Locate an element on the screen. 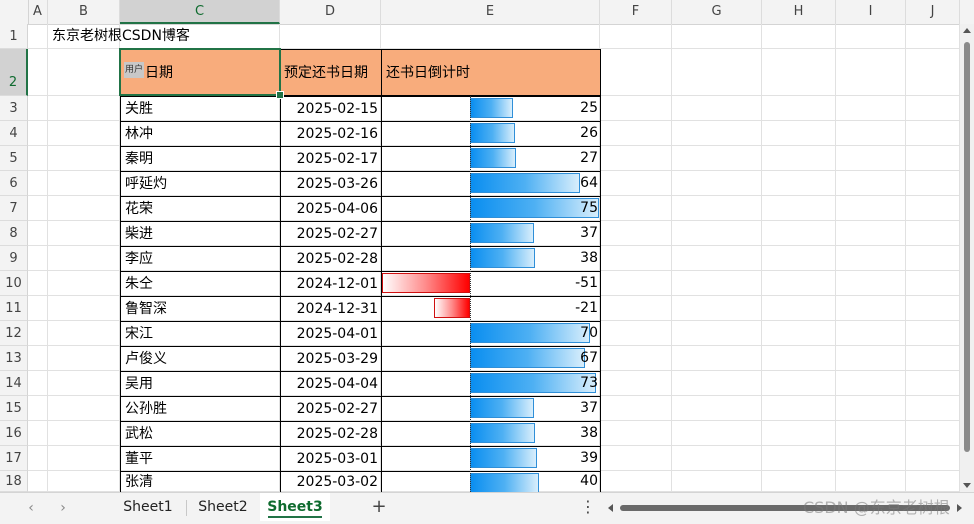  row-header-3: 3 is located at coordinates (14, 108).